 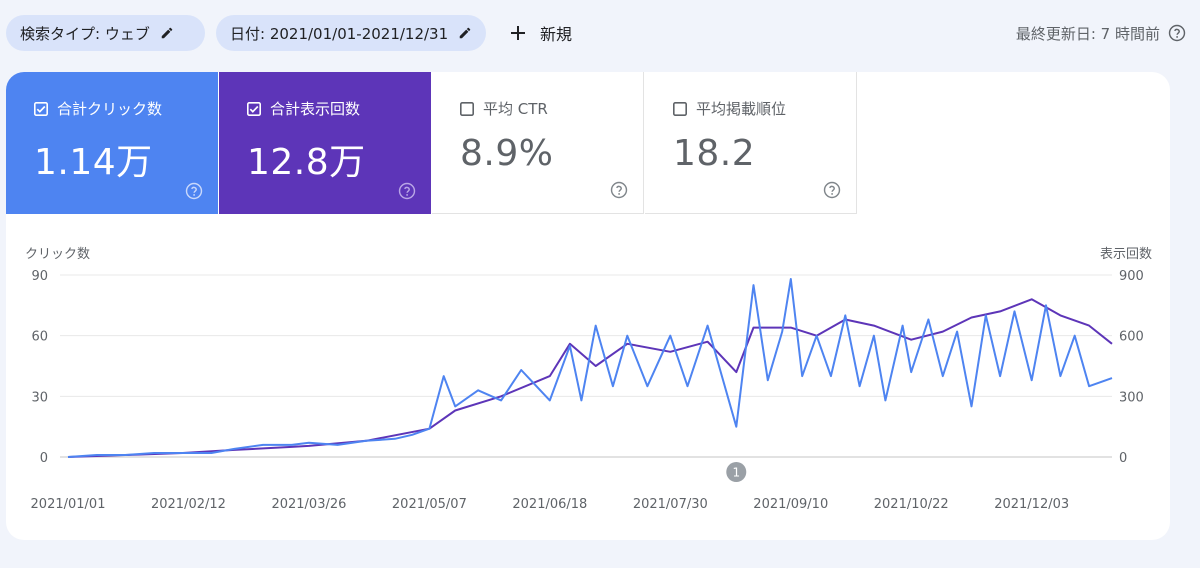 What do you see at coordinates (1131, 397) in the screenshot?
I see `y-tick-label-right: 300` at bounding box center [1131, 397].